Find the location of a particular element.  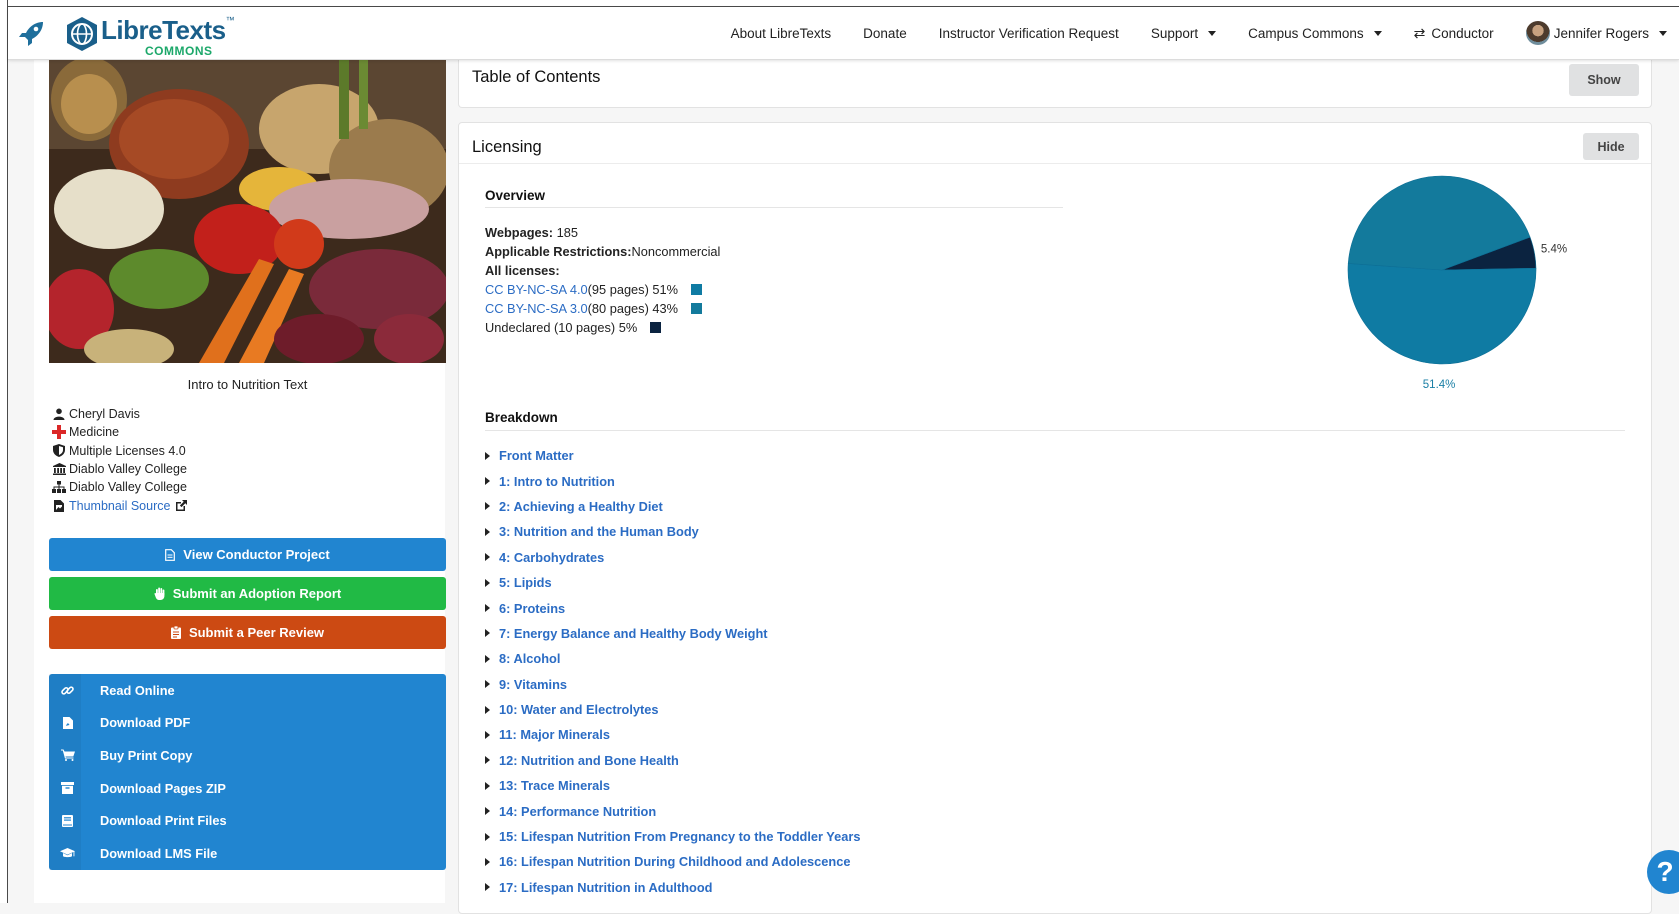

restrictions-row: Applicable Restrictions:Noncommercial is located at coordinates (602, 251).